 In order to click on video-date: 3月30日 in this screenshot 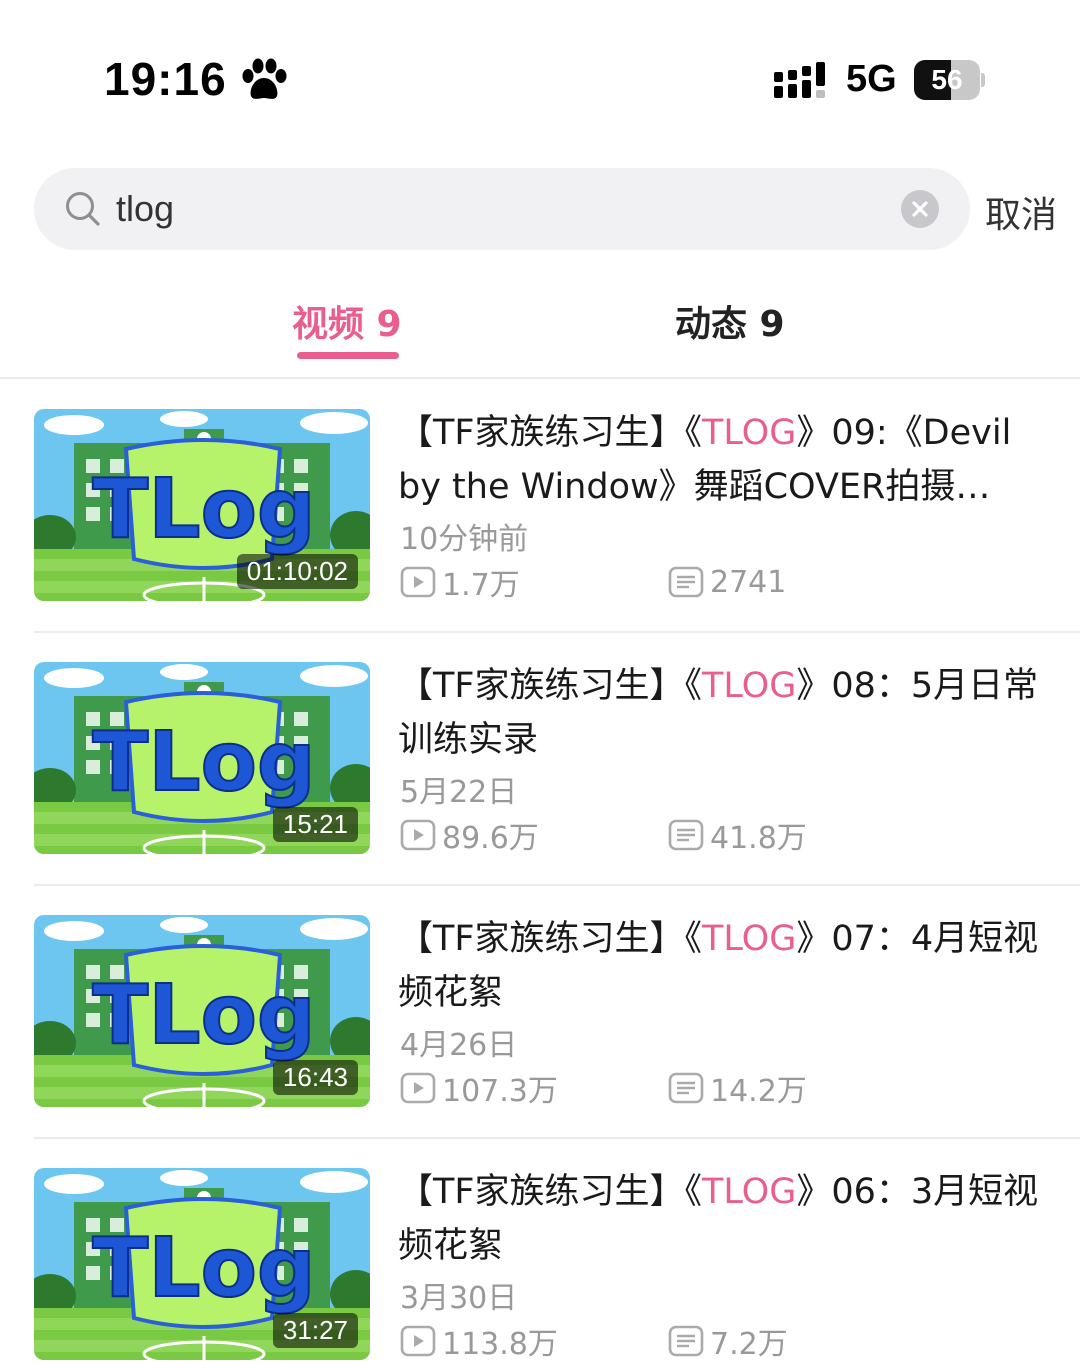, I will do `click(459, 1298)`.